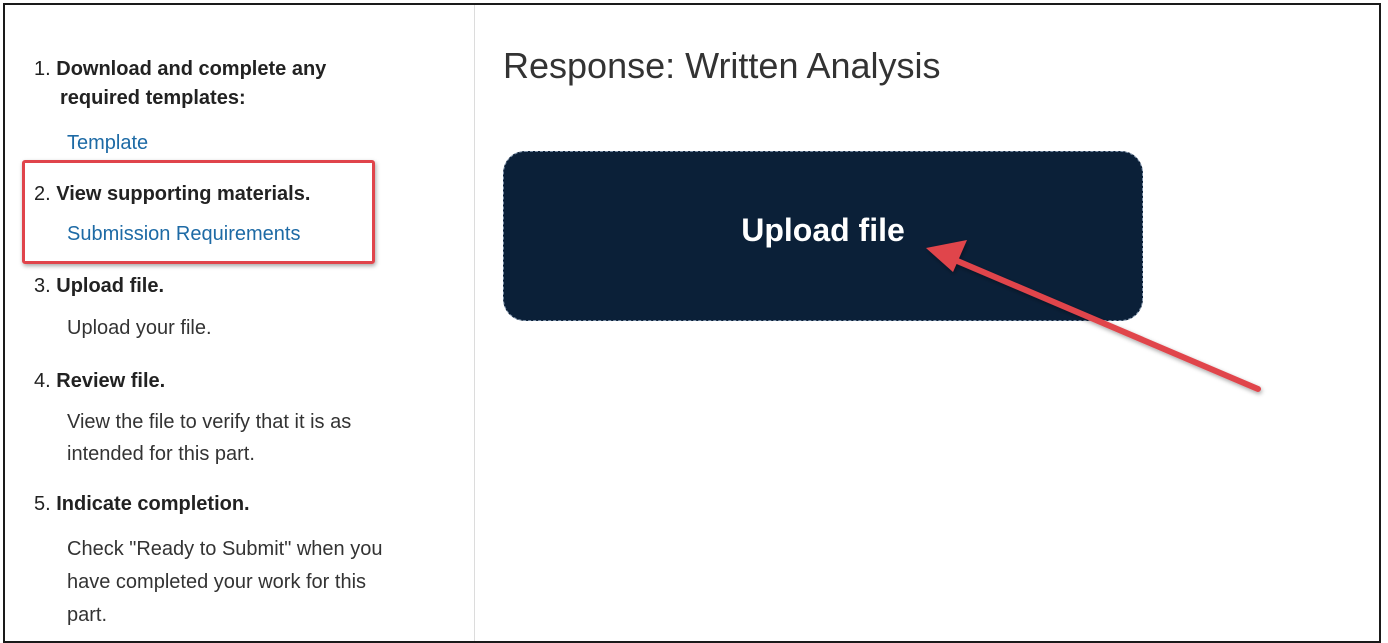 This screenshot has width=1388, height=643. I want to click on step-5-description: Check "Ready to Submit" when you, so click(225, 549).